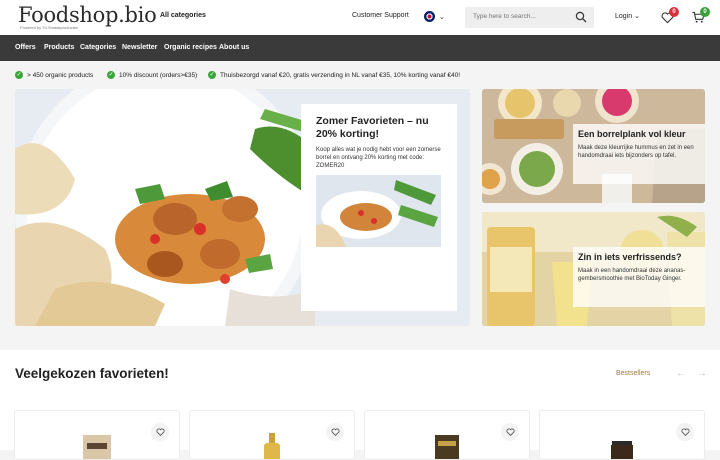 The image size is (720, 460). I want to click on arrow-left-icon: ←, so click(681, 373).